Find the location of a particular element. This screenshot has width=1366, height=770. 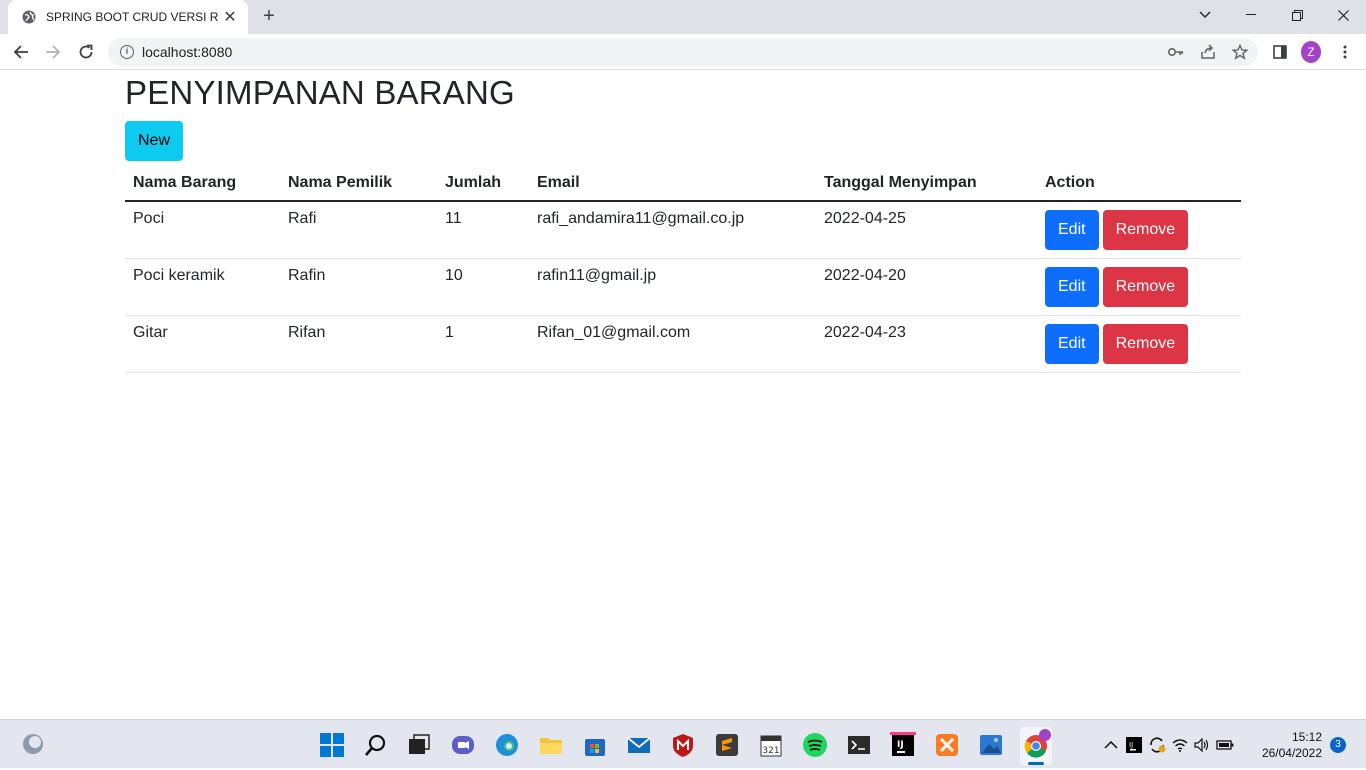

url-text: localhost:8080 is located at coordinates (187, 52).